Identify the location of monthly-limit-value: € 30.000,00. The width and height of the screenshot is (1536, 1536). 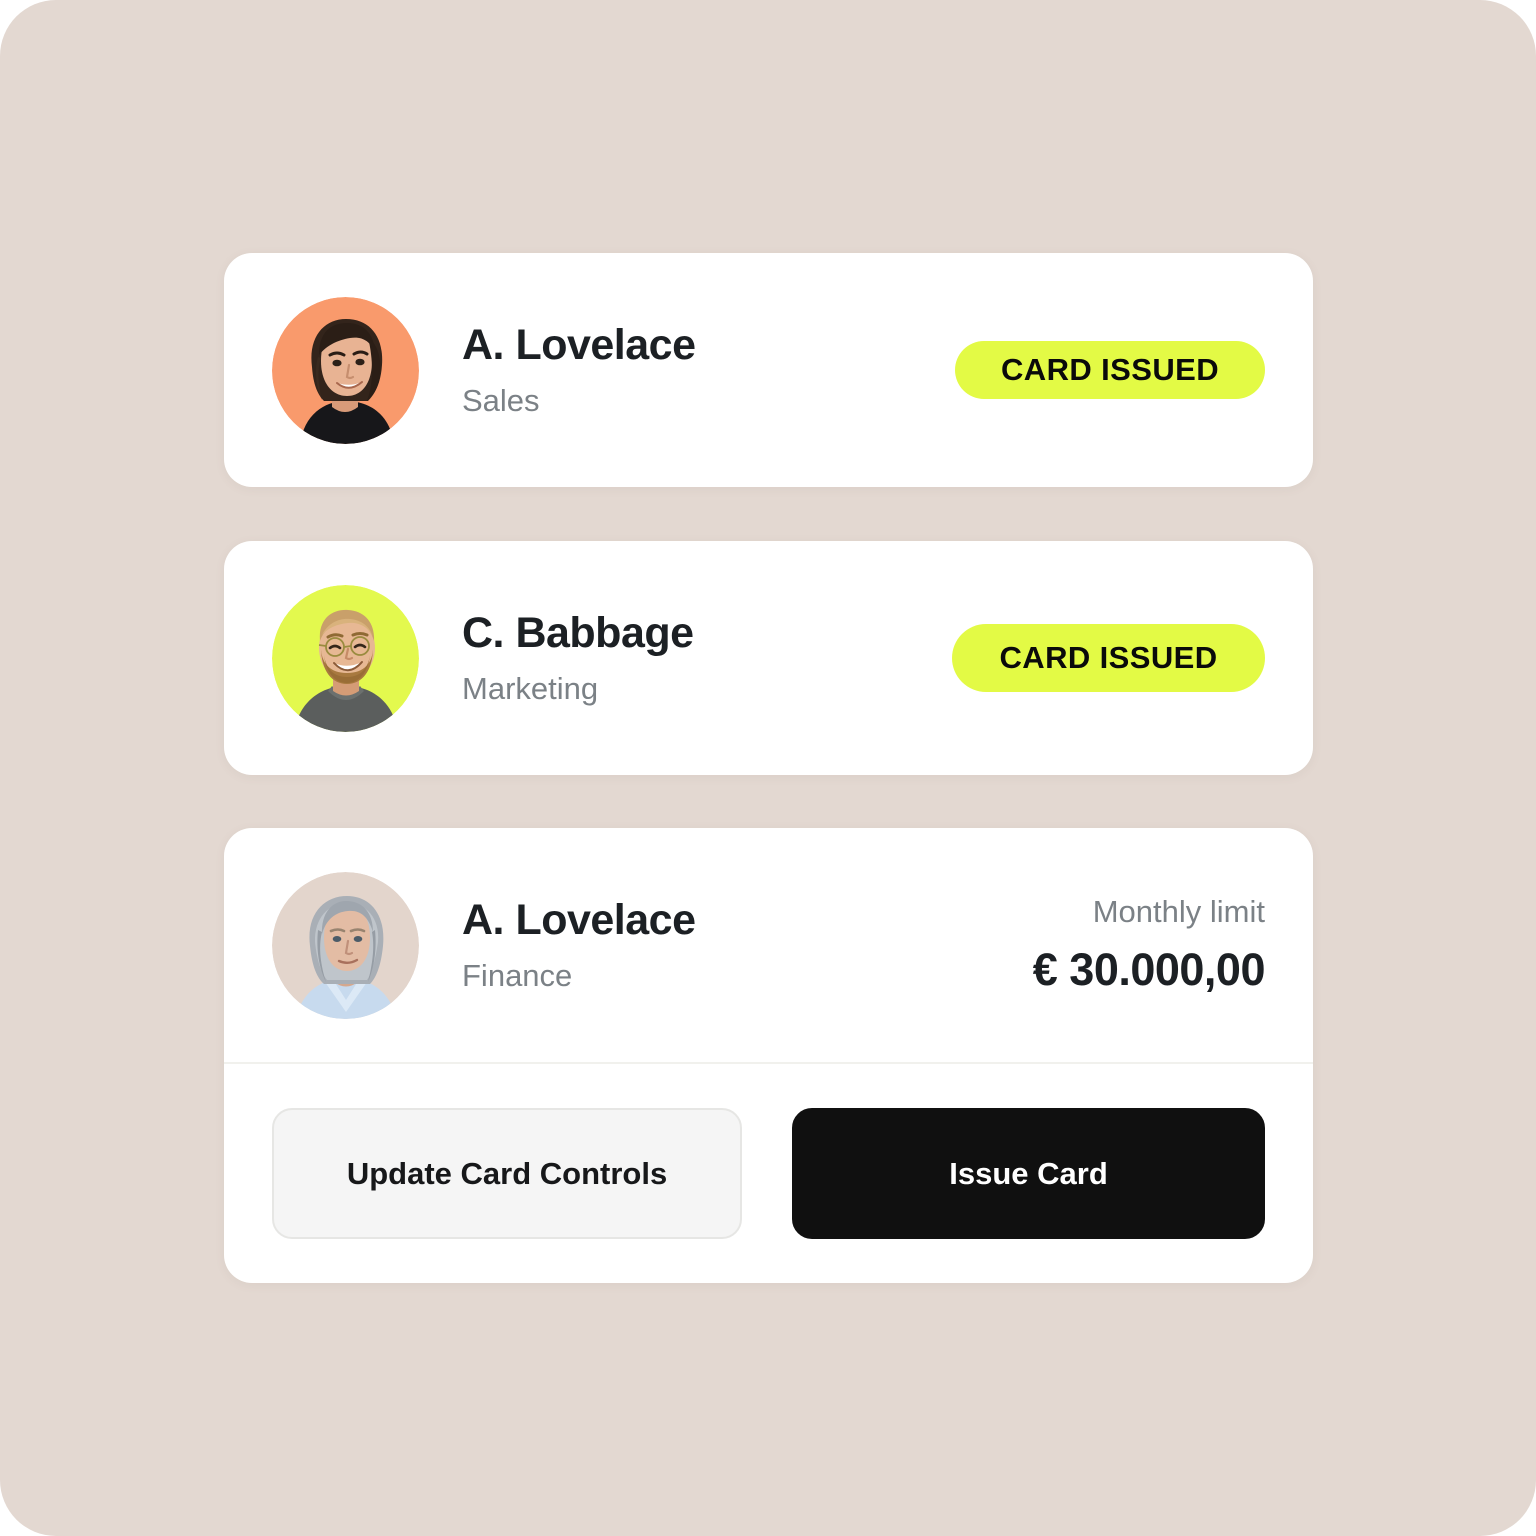
(1149, 969).